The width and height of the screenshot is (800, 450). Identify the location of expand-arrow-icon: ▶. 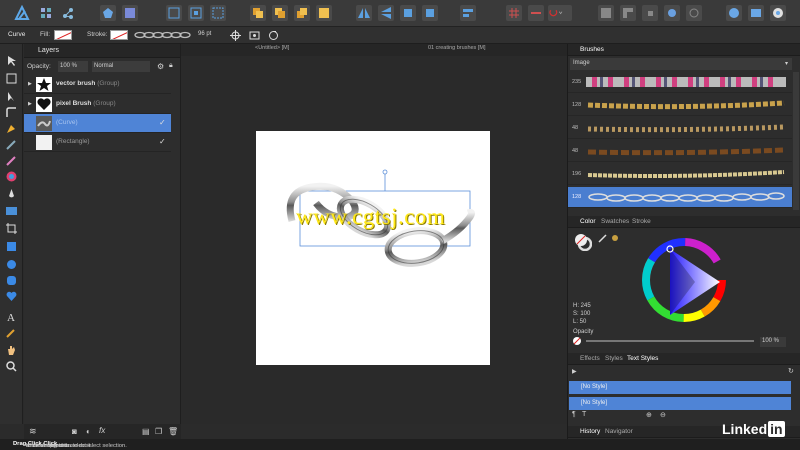
(30, 104).